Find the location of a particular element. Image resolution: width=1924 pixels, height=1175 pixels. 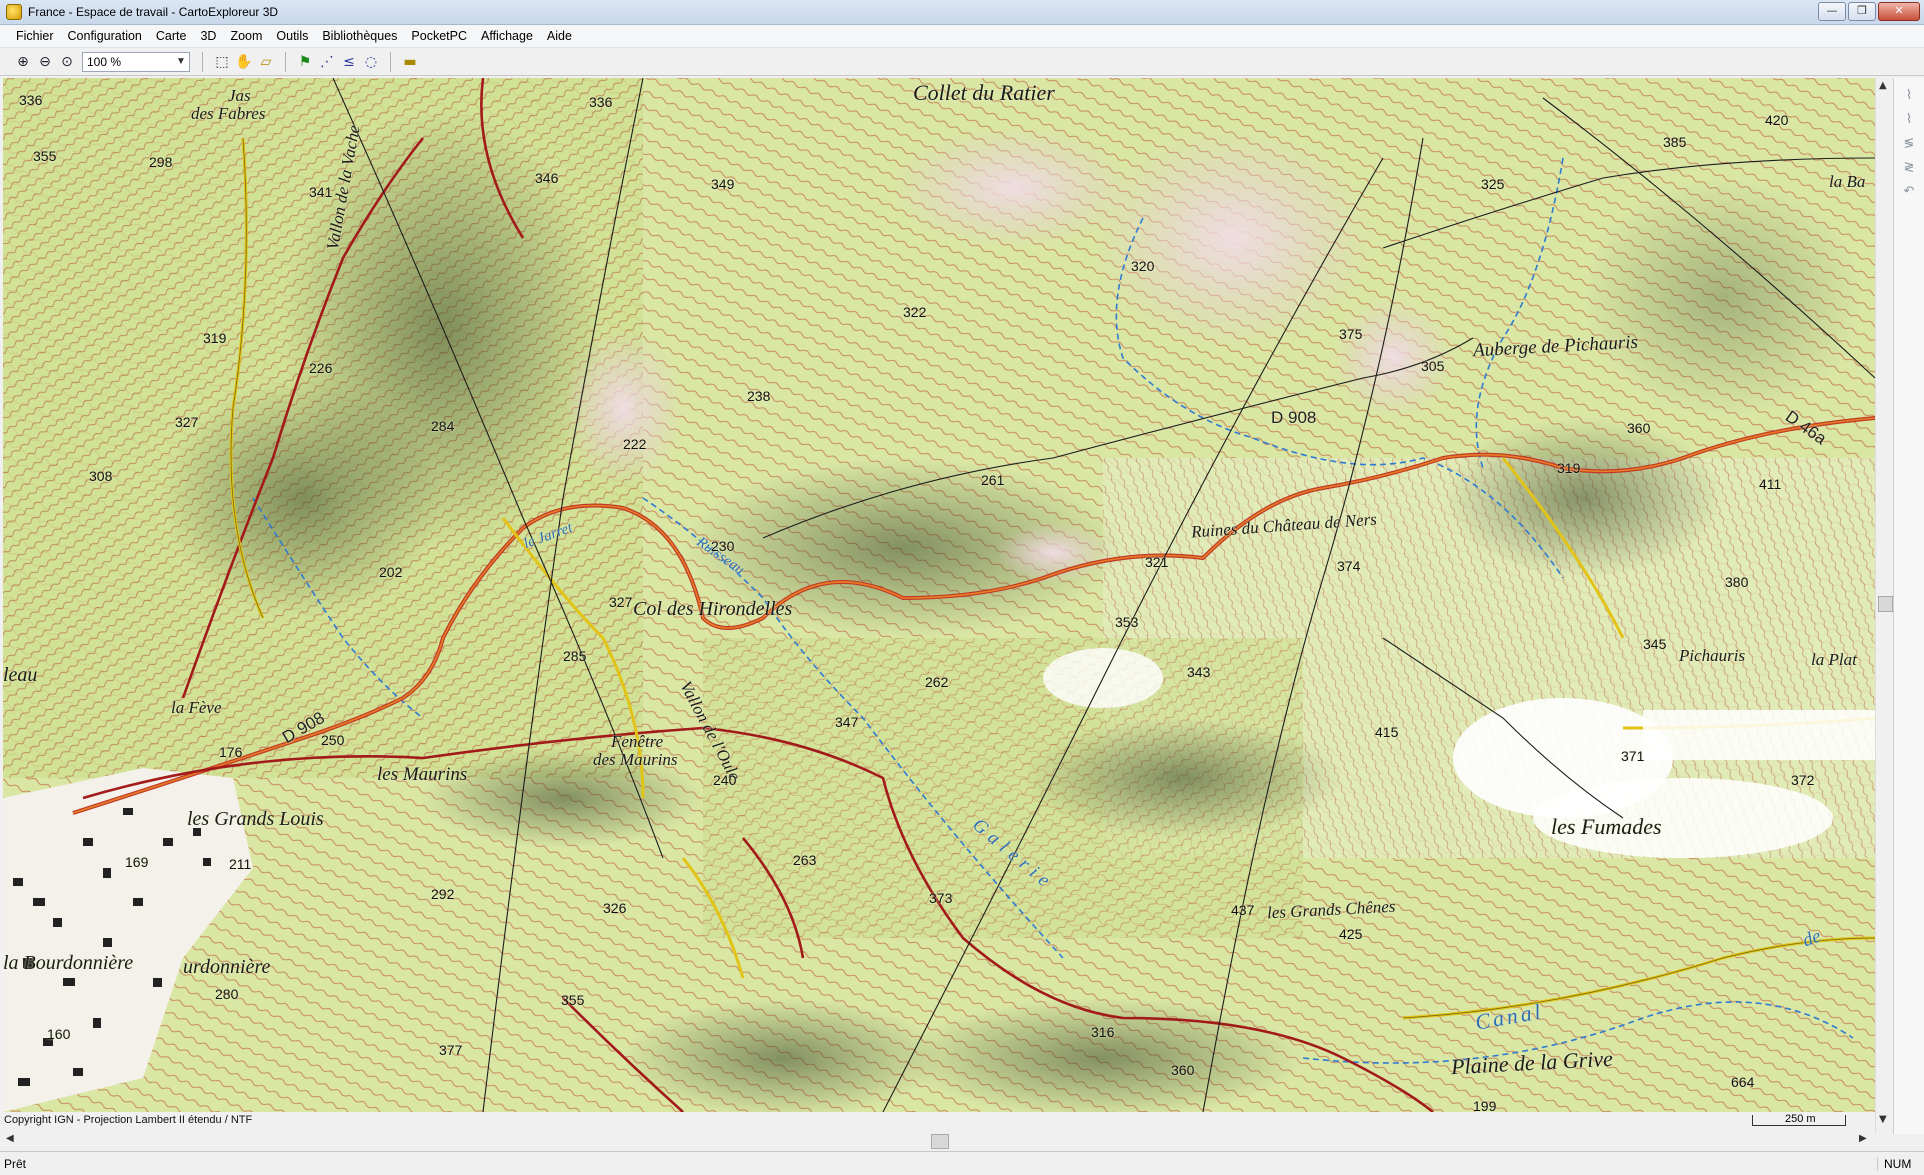

window-controls: — ❐ ✕ is located at coordinates (1869, 11).